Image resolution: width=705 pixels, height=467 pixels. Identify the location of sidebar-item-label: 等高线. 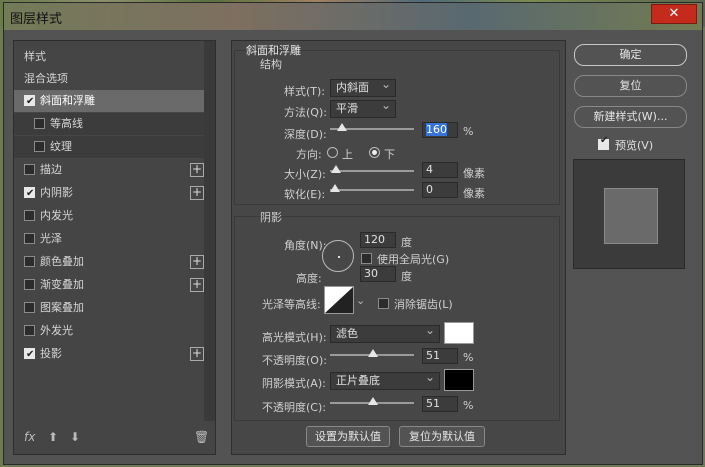
(66, 123).